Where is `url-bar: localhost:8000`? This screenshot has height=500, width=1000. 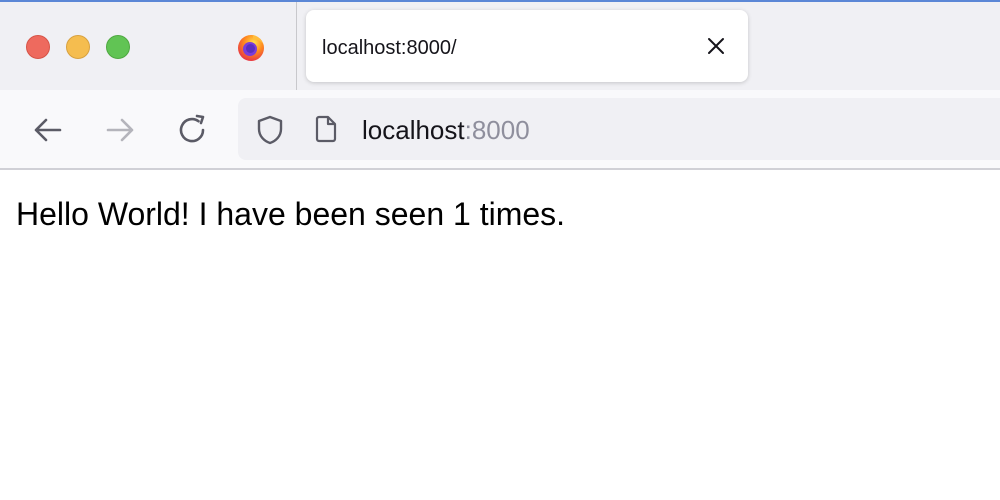
url-bar: localhost:8000 is located at coordinates (619, 129).